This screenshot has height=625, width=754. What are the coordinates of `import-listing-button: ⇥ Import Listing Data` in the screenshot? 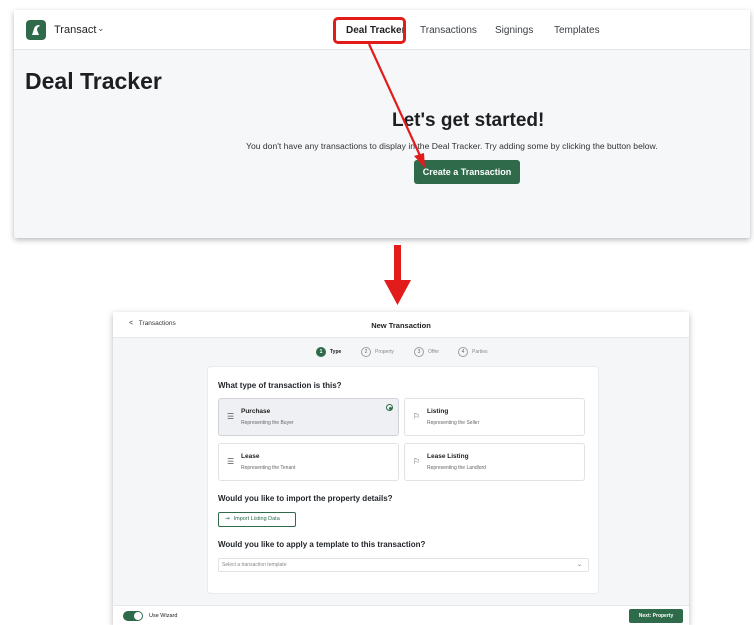 It's located at (257, 519).